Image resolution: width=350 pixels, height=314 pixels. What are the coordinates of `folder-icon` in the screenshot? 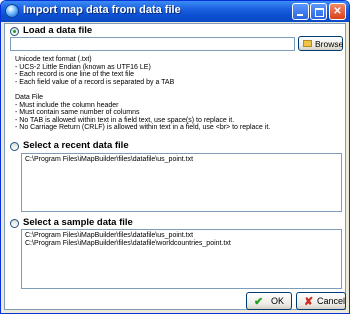 It's located at (307, 43).